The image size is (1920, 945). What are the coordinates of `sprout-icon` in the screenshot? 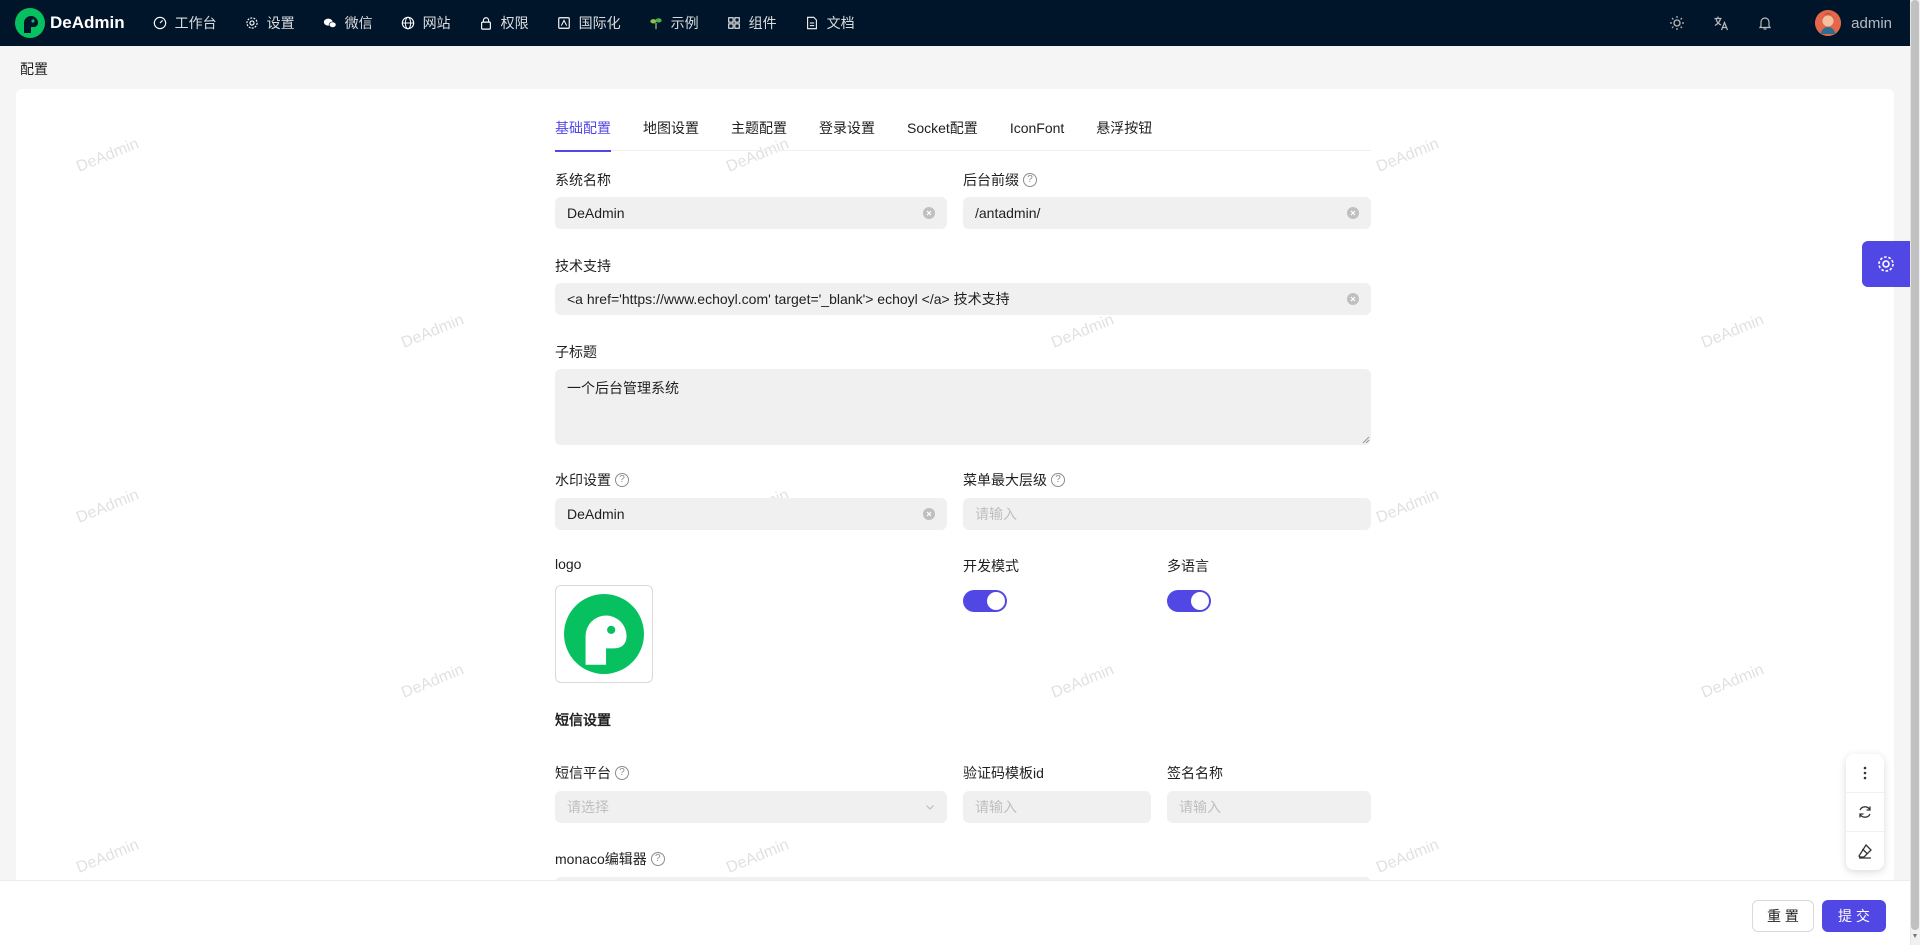 It's located at (656, 23).